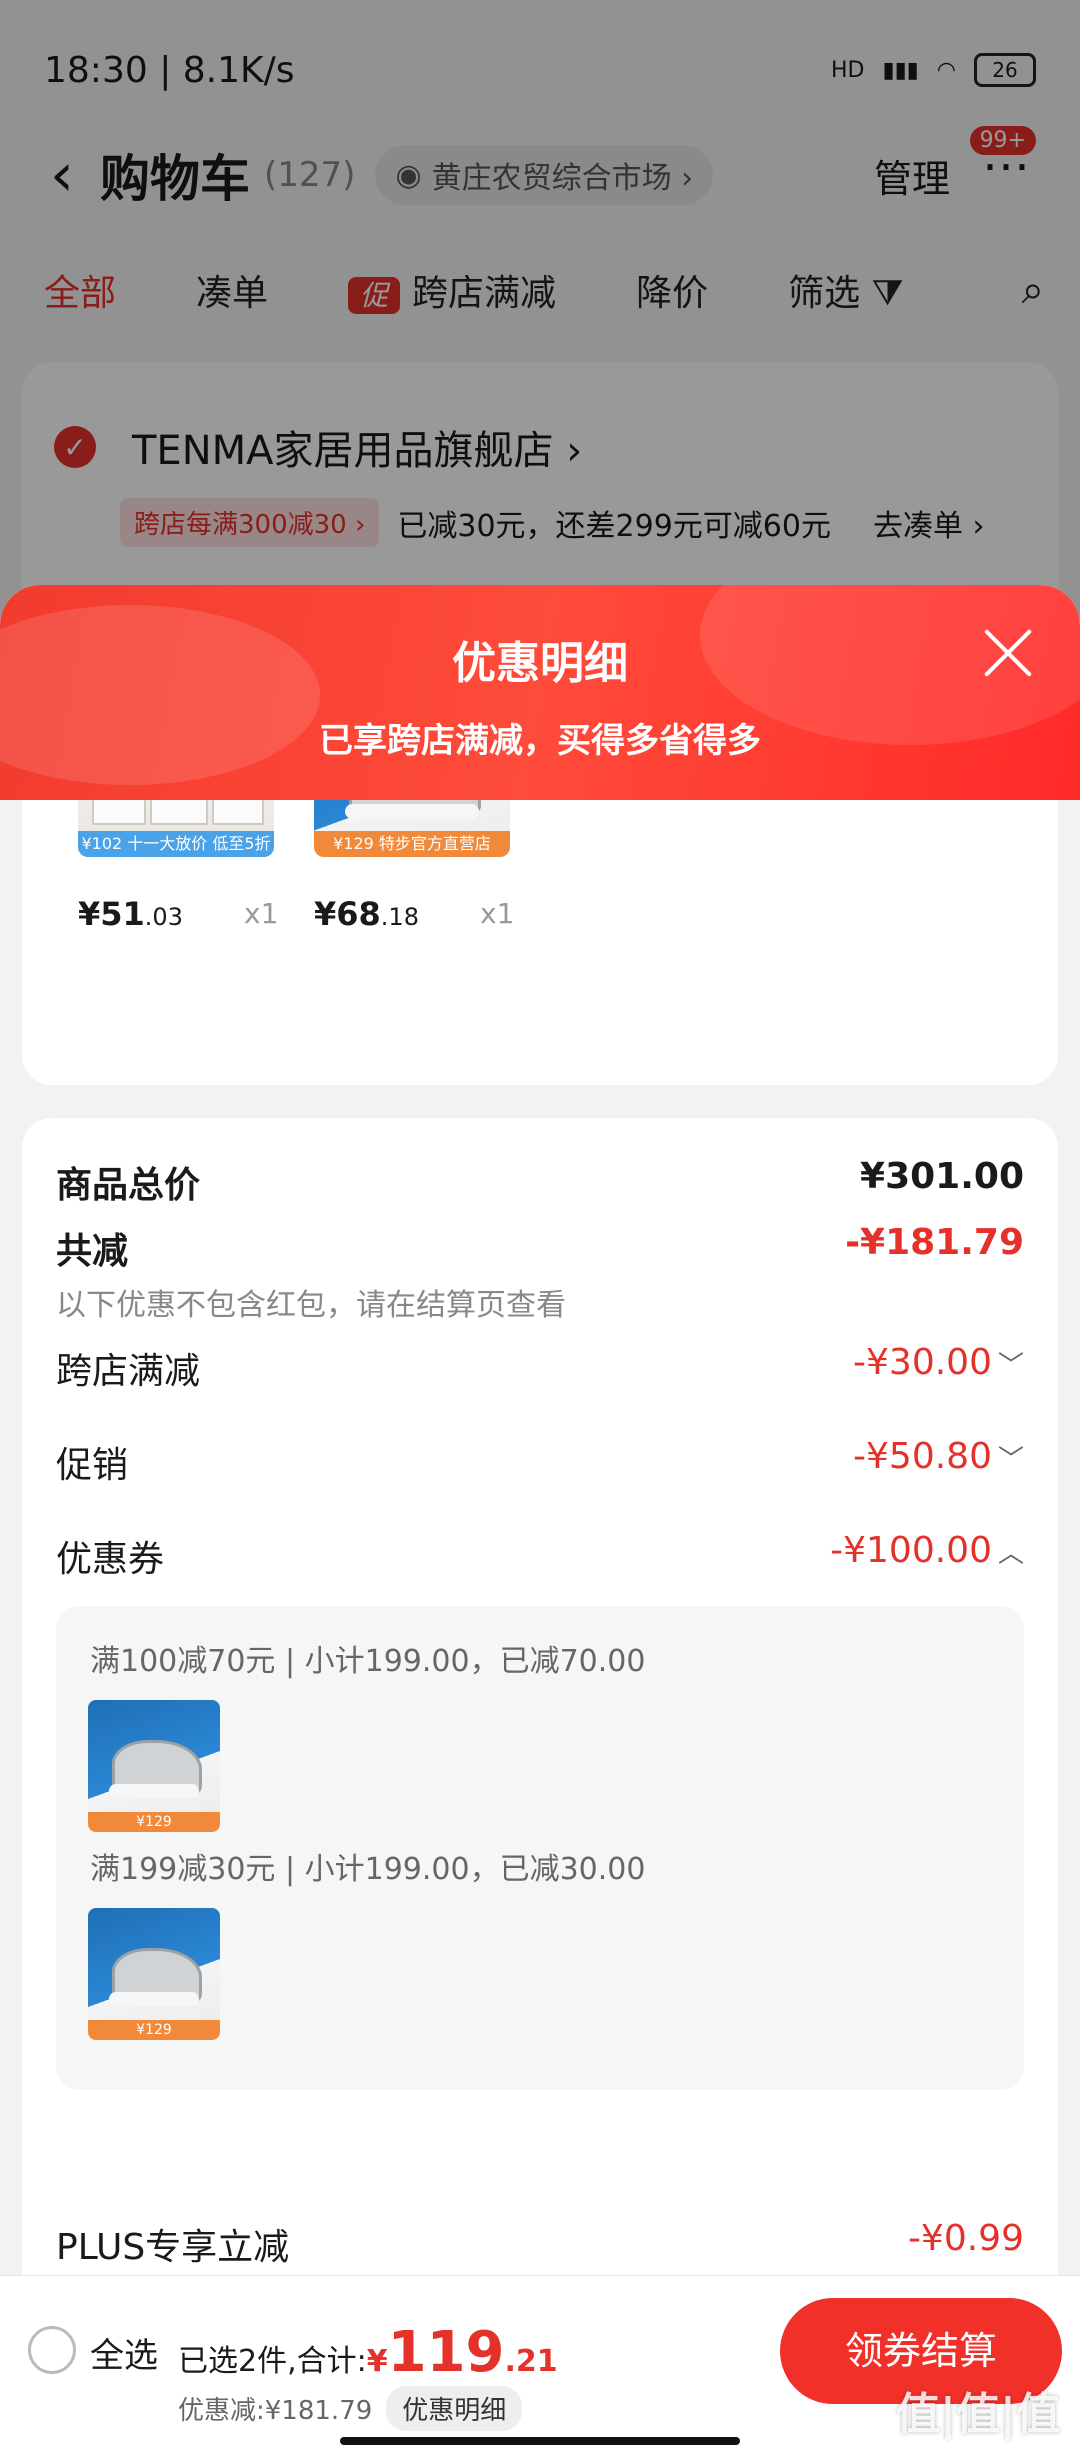  Describe the element at coordinates (128, 1371) in the screenshot. I see `cross-store-label: 跨店满减` at that location.